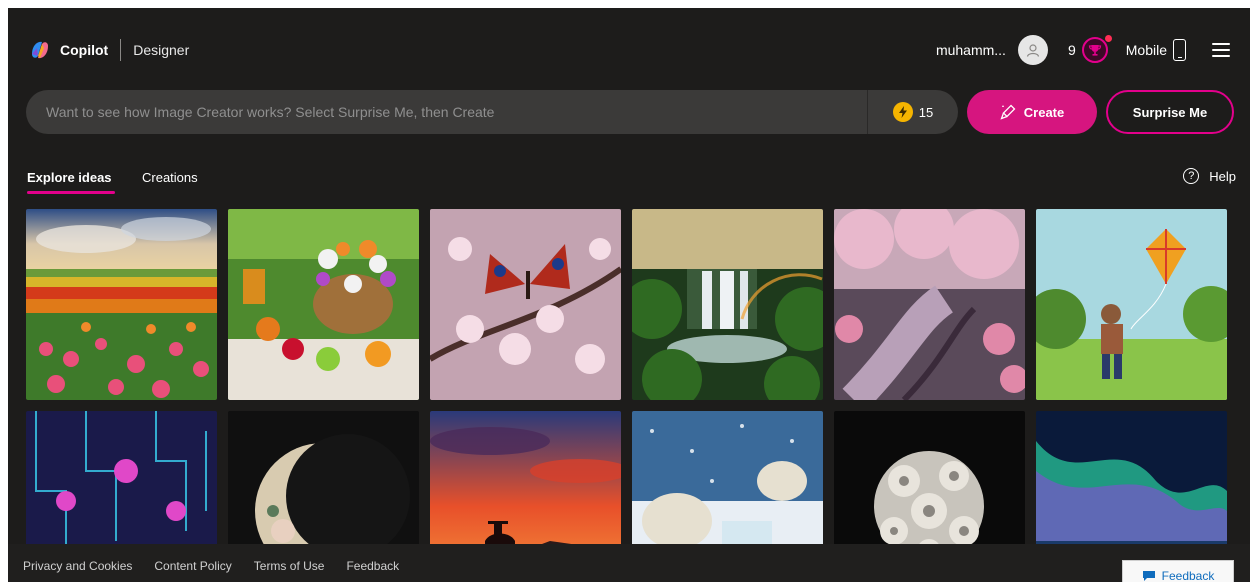  I want to click on gallery-image-boy-flying-kite, so click(1131, 304).